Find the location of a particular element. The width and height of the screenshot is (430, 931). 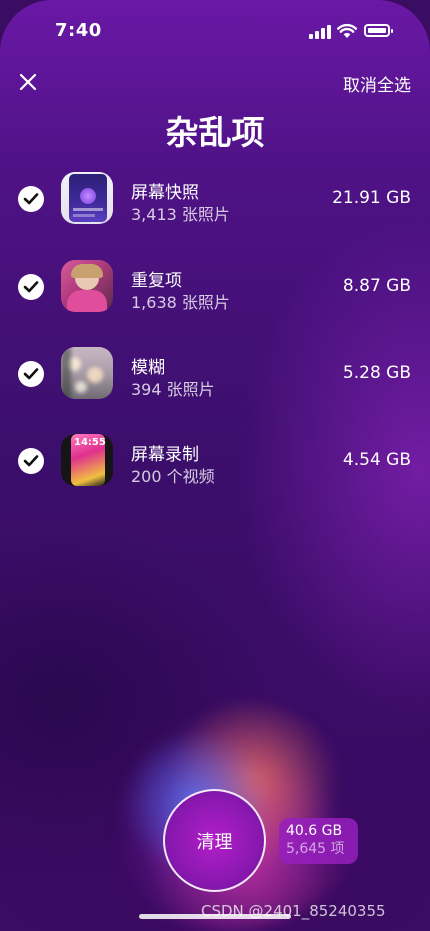

item-name: 屏幕快照 is located at coordinates (165, 193).